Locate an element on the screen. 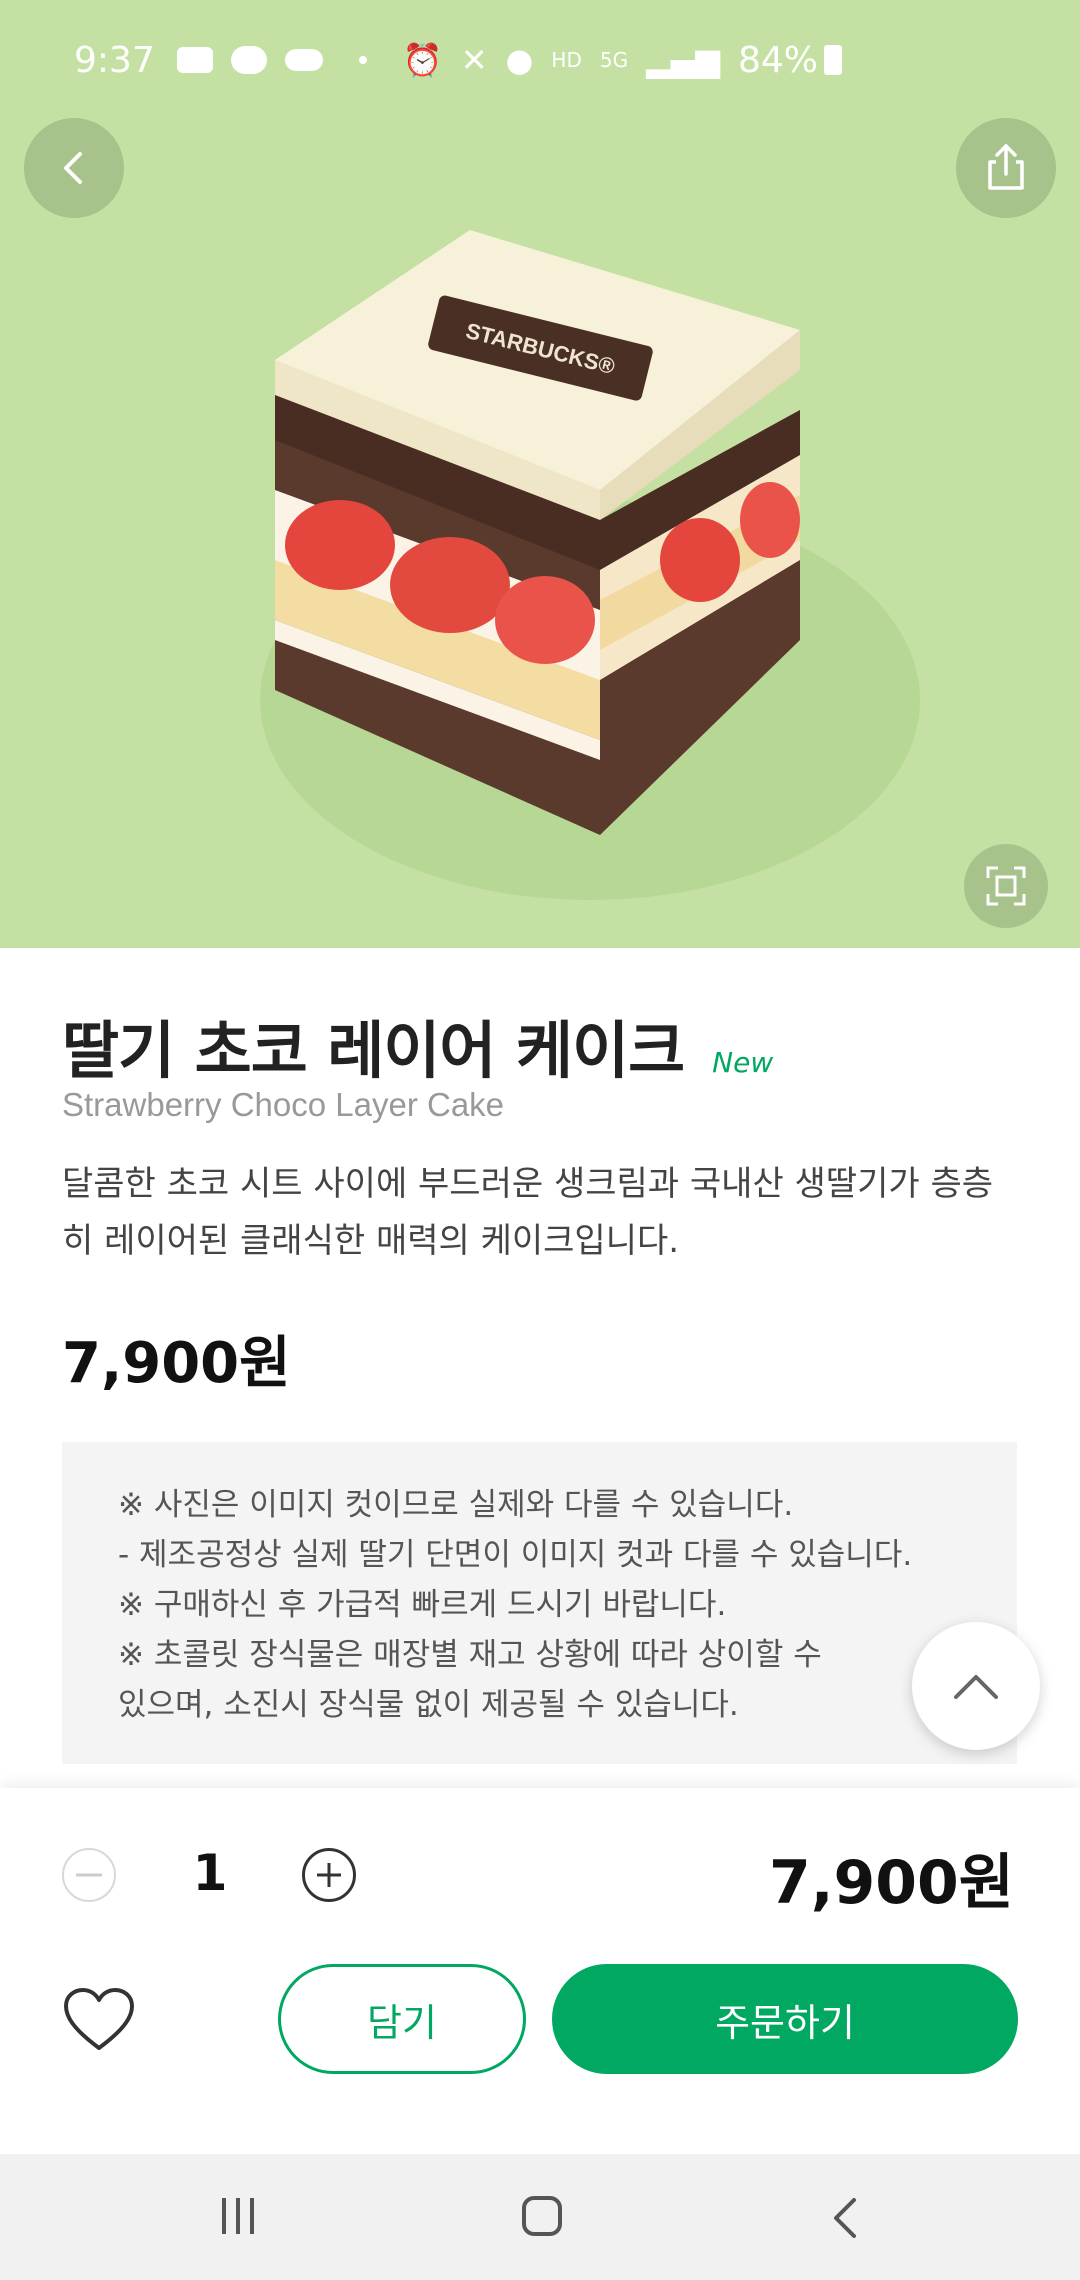  fullscreen-icon is located at coordinates (1006, 886).